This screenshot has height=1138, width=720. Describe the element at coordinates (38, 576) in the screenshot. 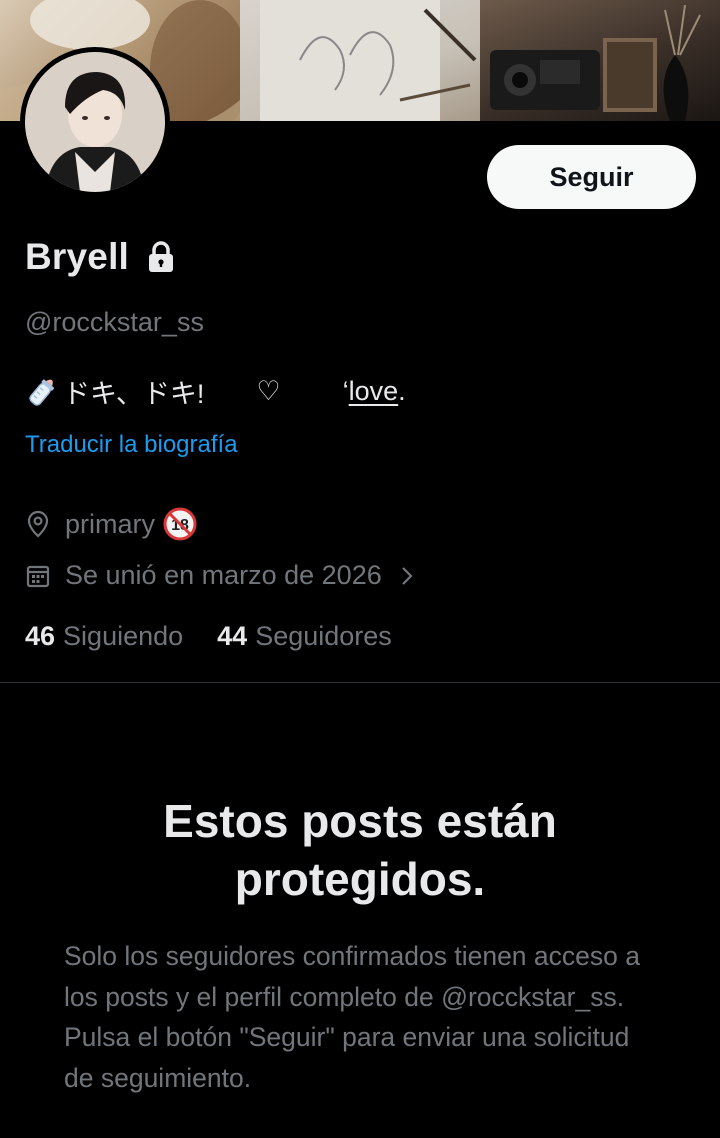

I see `calendar-icon` at that location.